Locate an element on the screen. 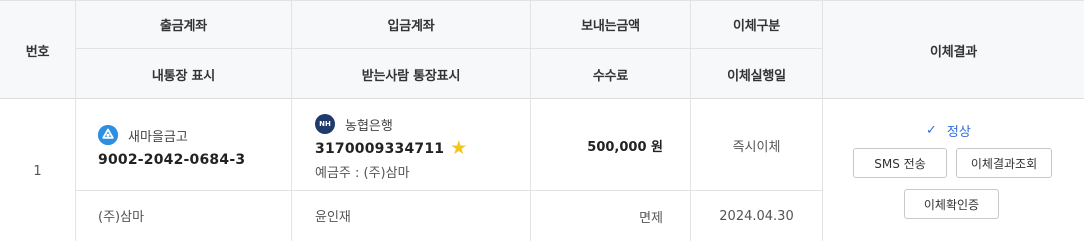 The width and height of the screenshot is (1084, 241). header-fee: 수수료 is located at coordinates (610, 76).